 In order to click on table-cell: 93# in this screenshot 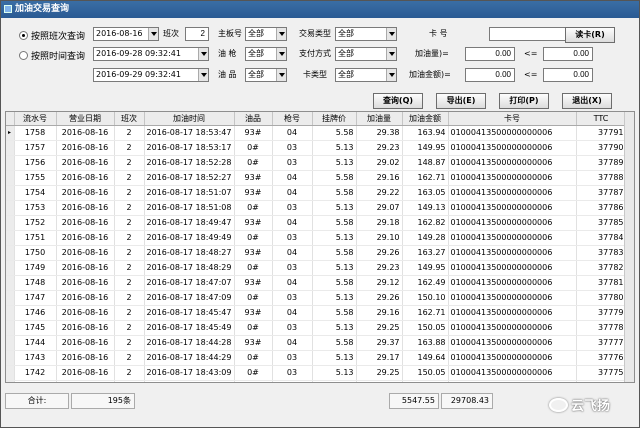, I will do `click(253, 223)`.